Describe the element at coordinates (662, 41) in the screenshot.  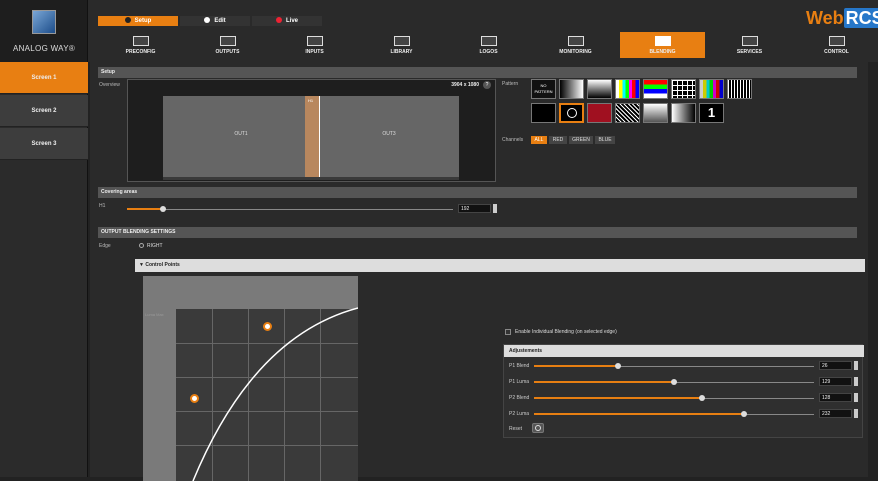
I see `blending-icon` at that location.